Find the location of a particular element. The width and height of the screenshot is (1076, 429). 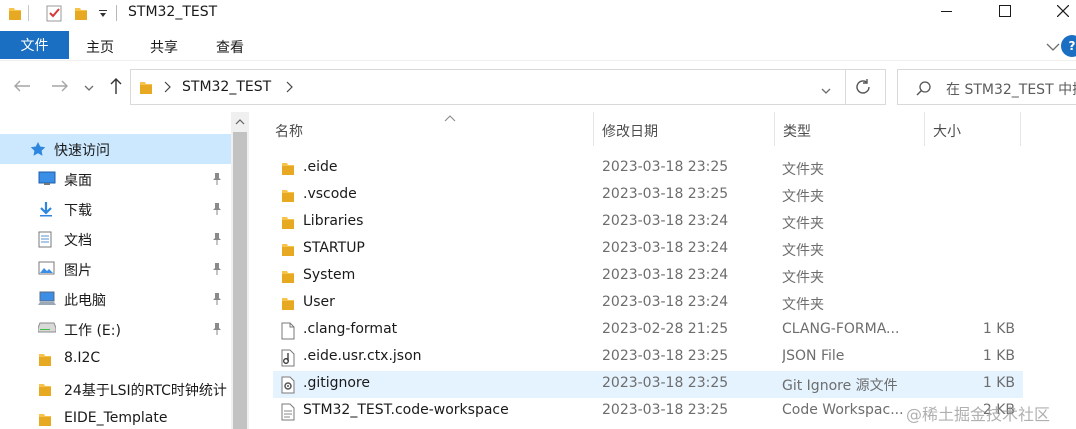

file-name: STARTUP is located at coordinates (334, 248).